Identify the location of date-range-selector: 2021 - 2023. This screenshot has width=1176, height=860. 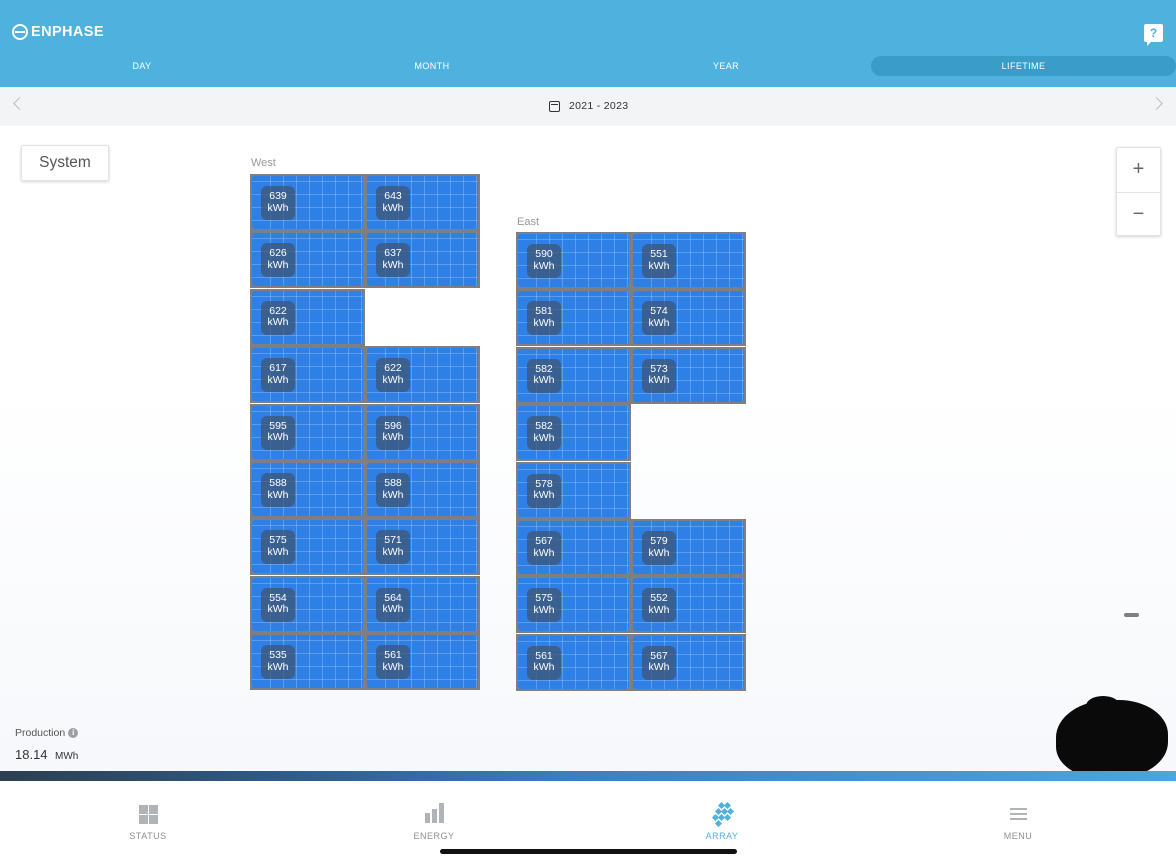
(588, 106).